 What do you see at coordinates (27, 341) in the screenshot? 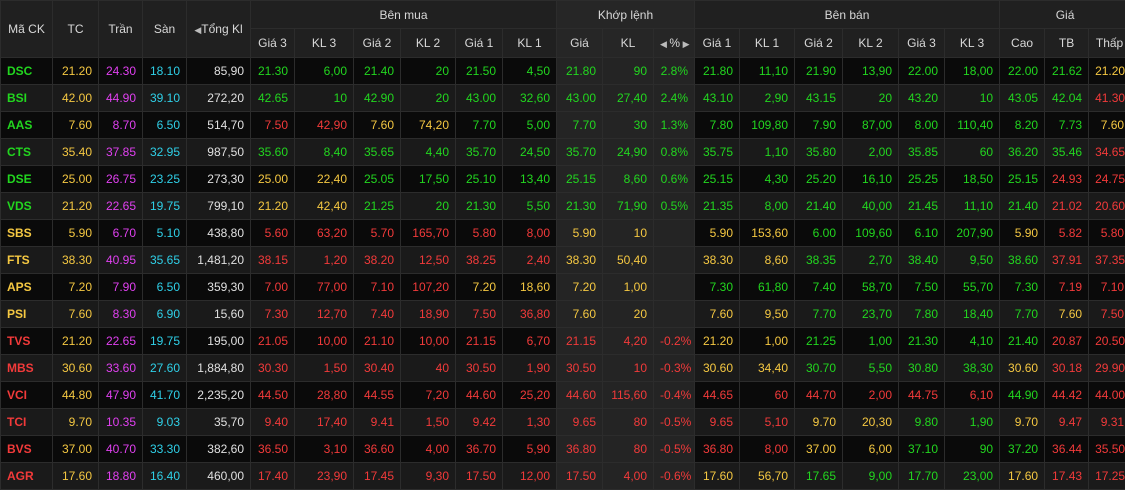
I see `symbol-cell: TVS` at bounding box center [27, 341].